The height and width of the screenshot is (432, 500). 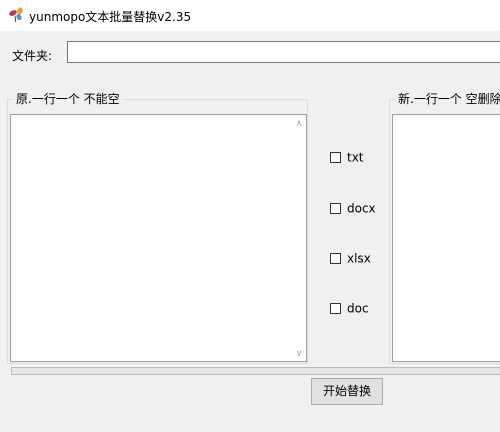 What do you see at coordinates (361, 208) in the screenshot?
I see `checkbox-label: docx` at bounding box center [361, 208].